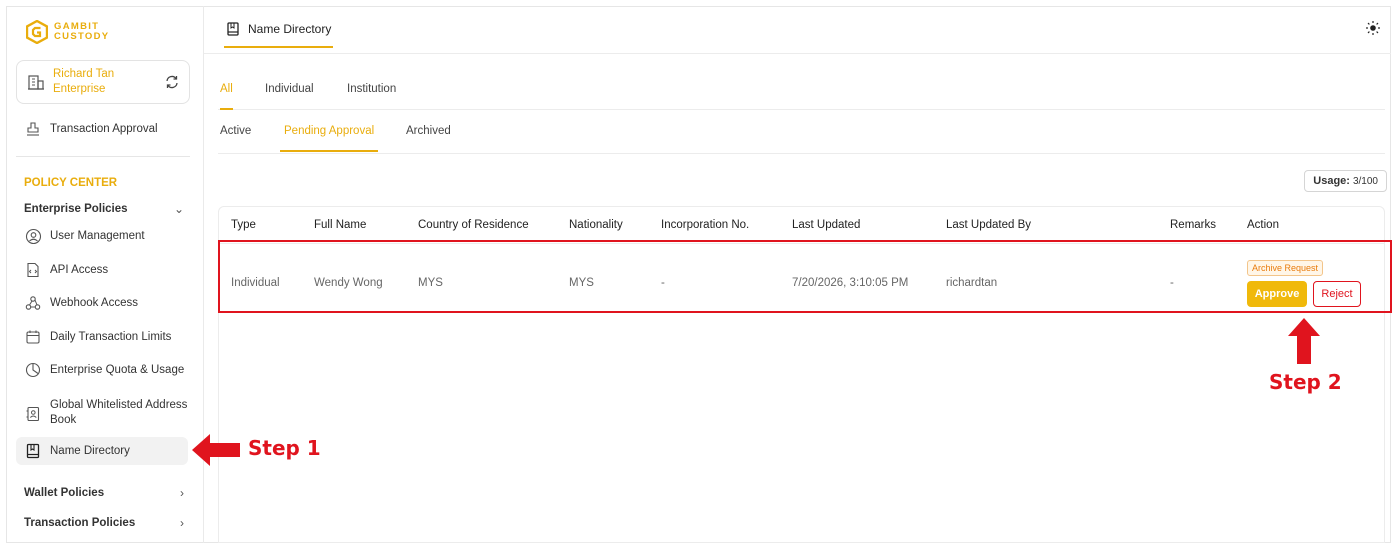  Describe the element at coordinates (1331, 181) in the screenshot. I see `usage-label: Usage:` at that location.